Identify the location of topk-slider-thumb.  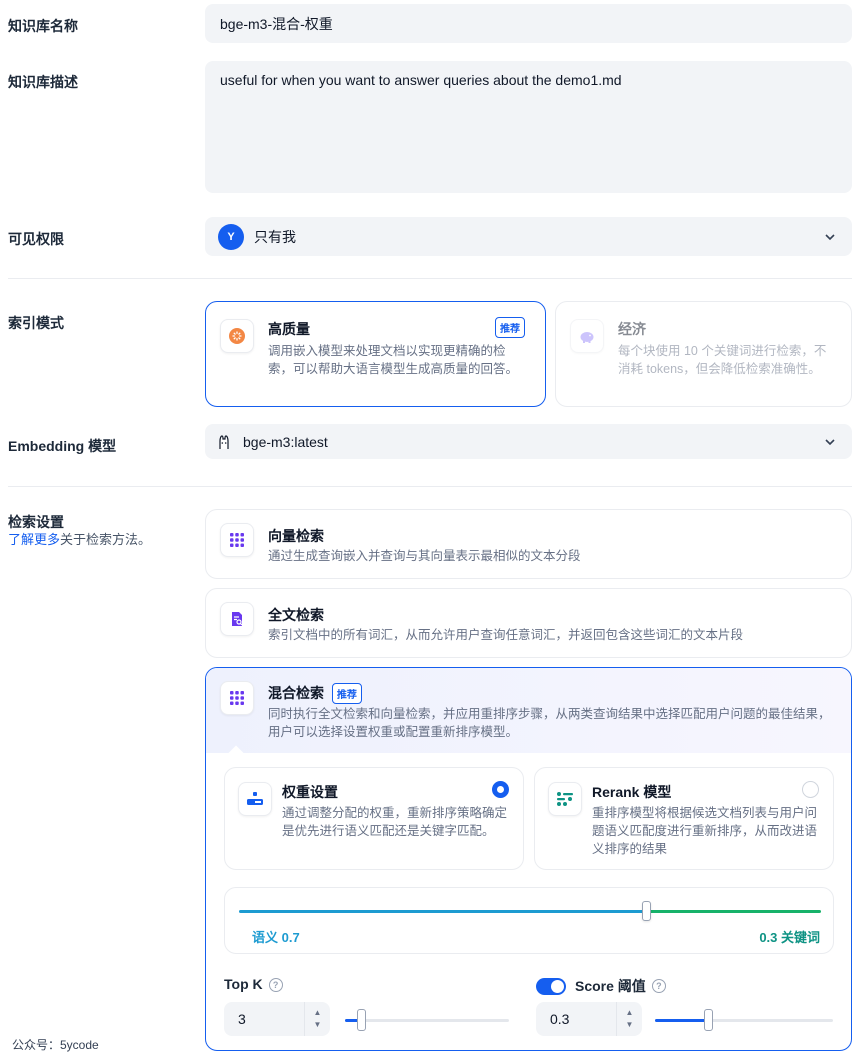
(361, 1020).